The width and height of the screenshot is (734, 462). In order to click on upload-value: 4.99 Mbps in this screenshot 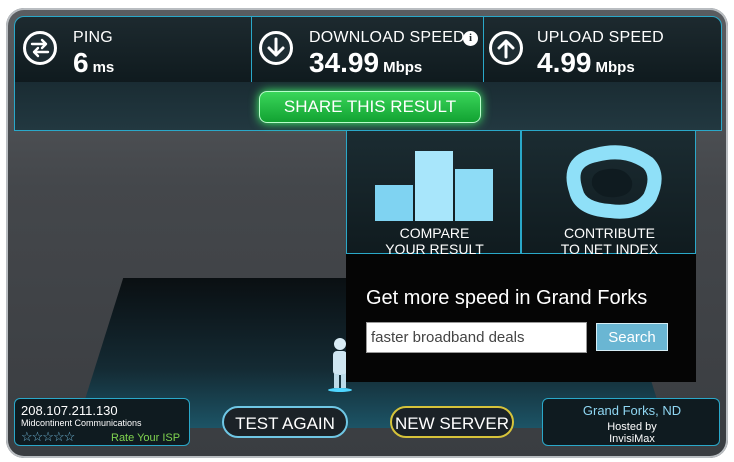, I will do `click(586, 63)`.